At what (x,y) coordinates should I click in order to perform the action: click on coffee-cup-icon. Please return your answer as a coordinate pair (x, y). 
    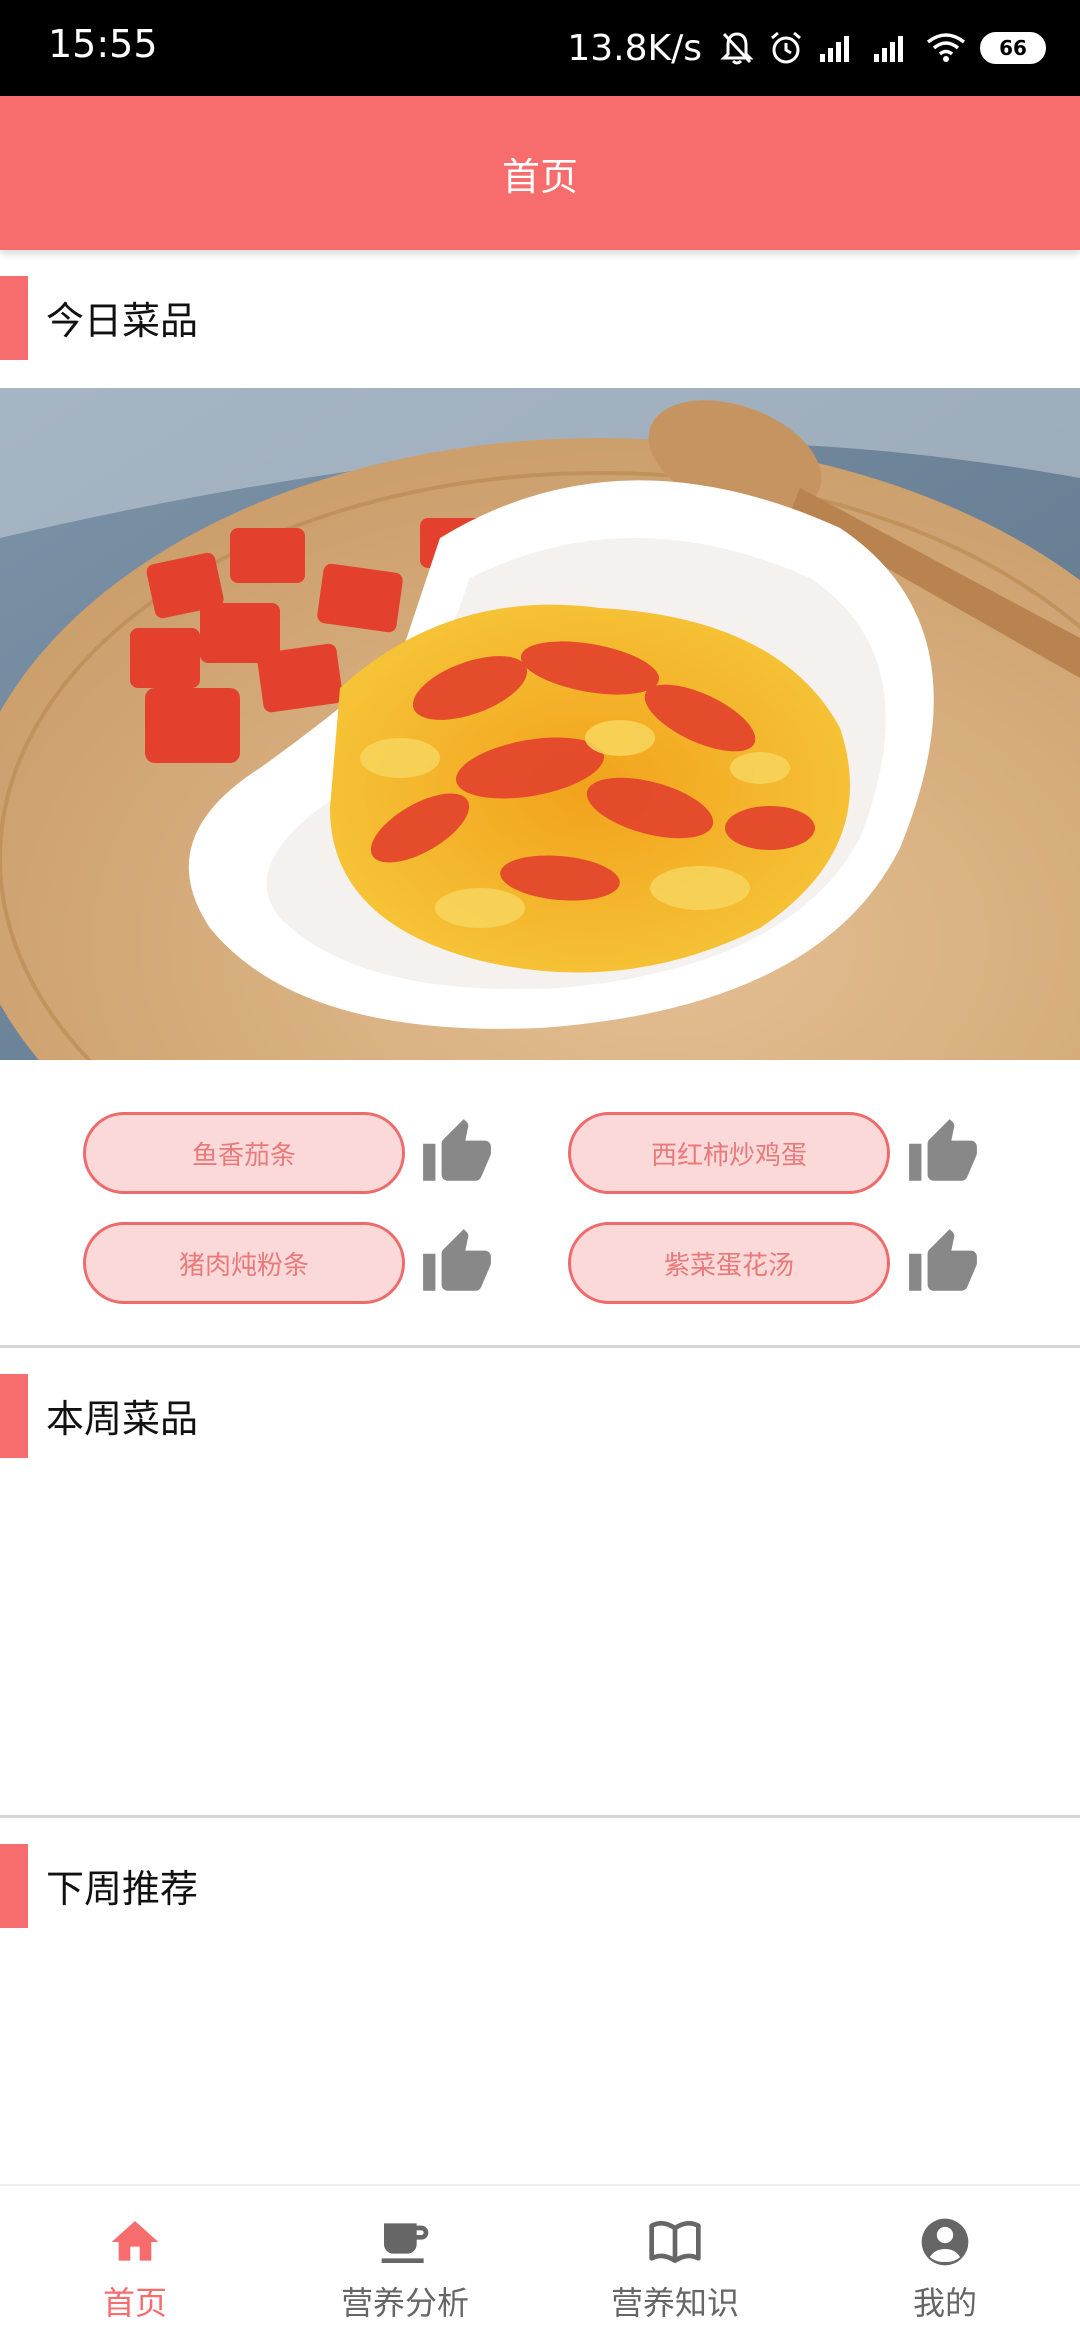
    Looking at the image, I should click on (405, 2243).